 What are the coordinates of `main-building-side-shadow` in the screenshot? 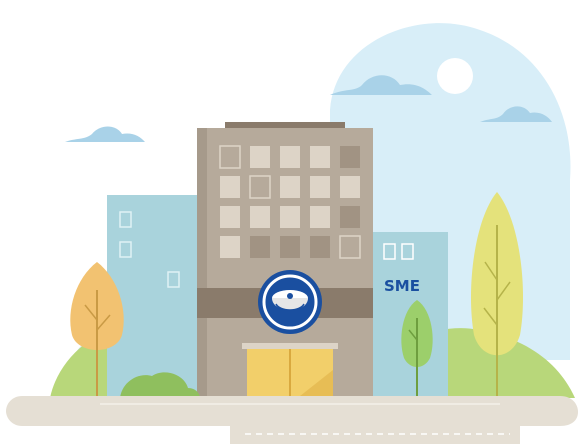 It's located at (202, 264).